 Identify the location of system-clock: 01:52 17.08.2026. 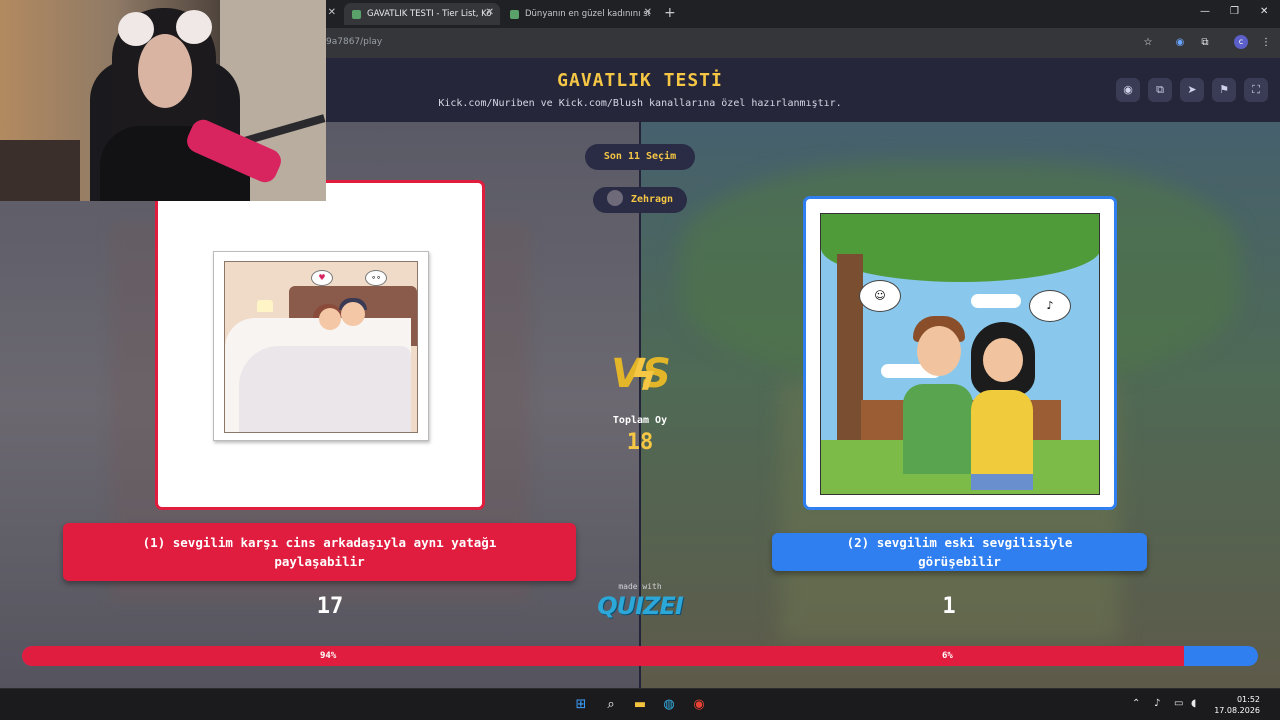
(1233, 705).